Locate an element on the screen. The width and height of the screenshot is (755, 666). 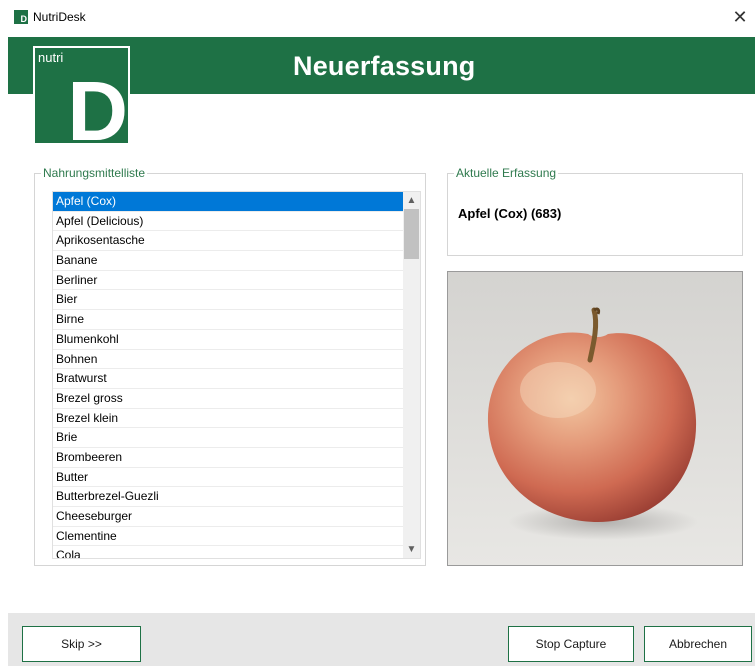
list-item: Apfel (Cox) is located at coordinates (228, 202).